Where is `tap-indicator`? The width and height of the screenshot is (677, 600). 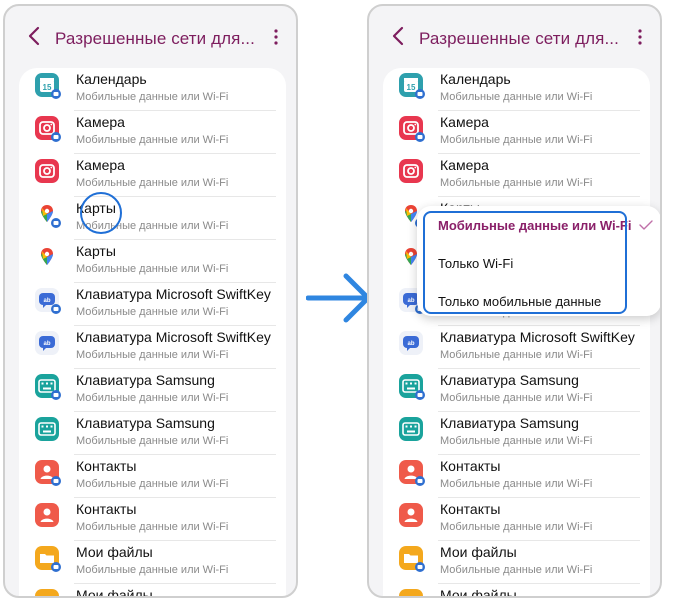 tap-indicator is located at coordinates (101, 213).